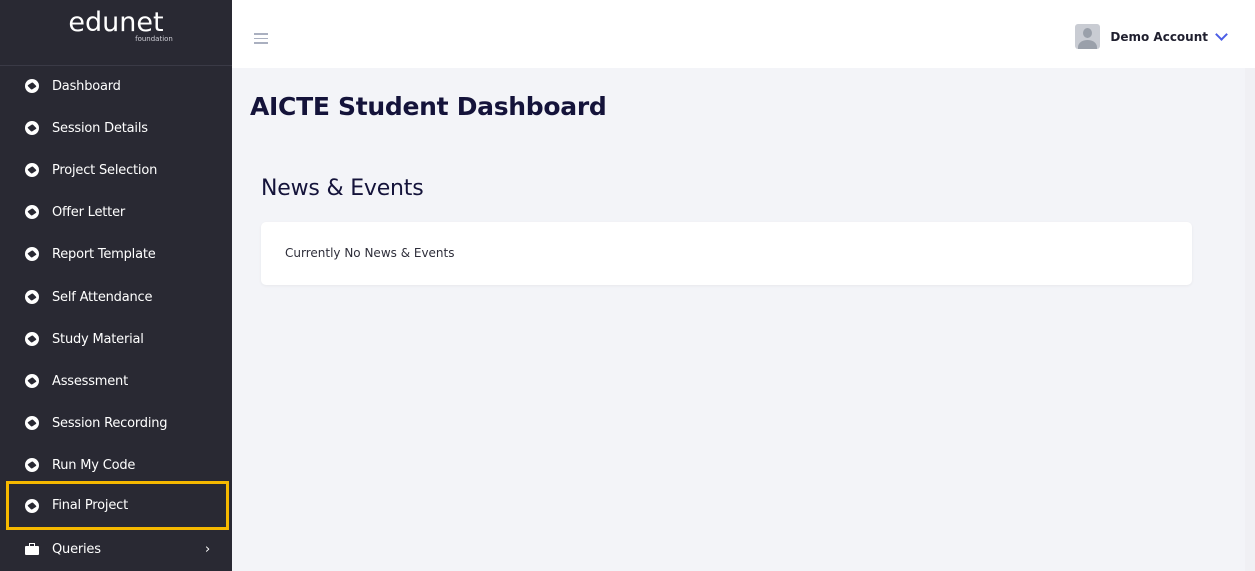 This screenshot has height=571, width=1255. Describe the element at coordinates (1088, 36) in the screenshot. I see `avatar` at that location.